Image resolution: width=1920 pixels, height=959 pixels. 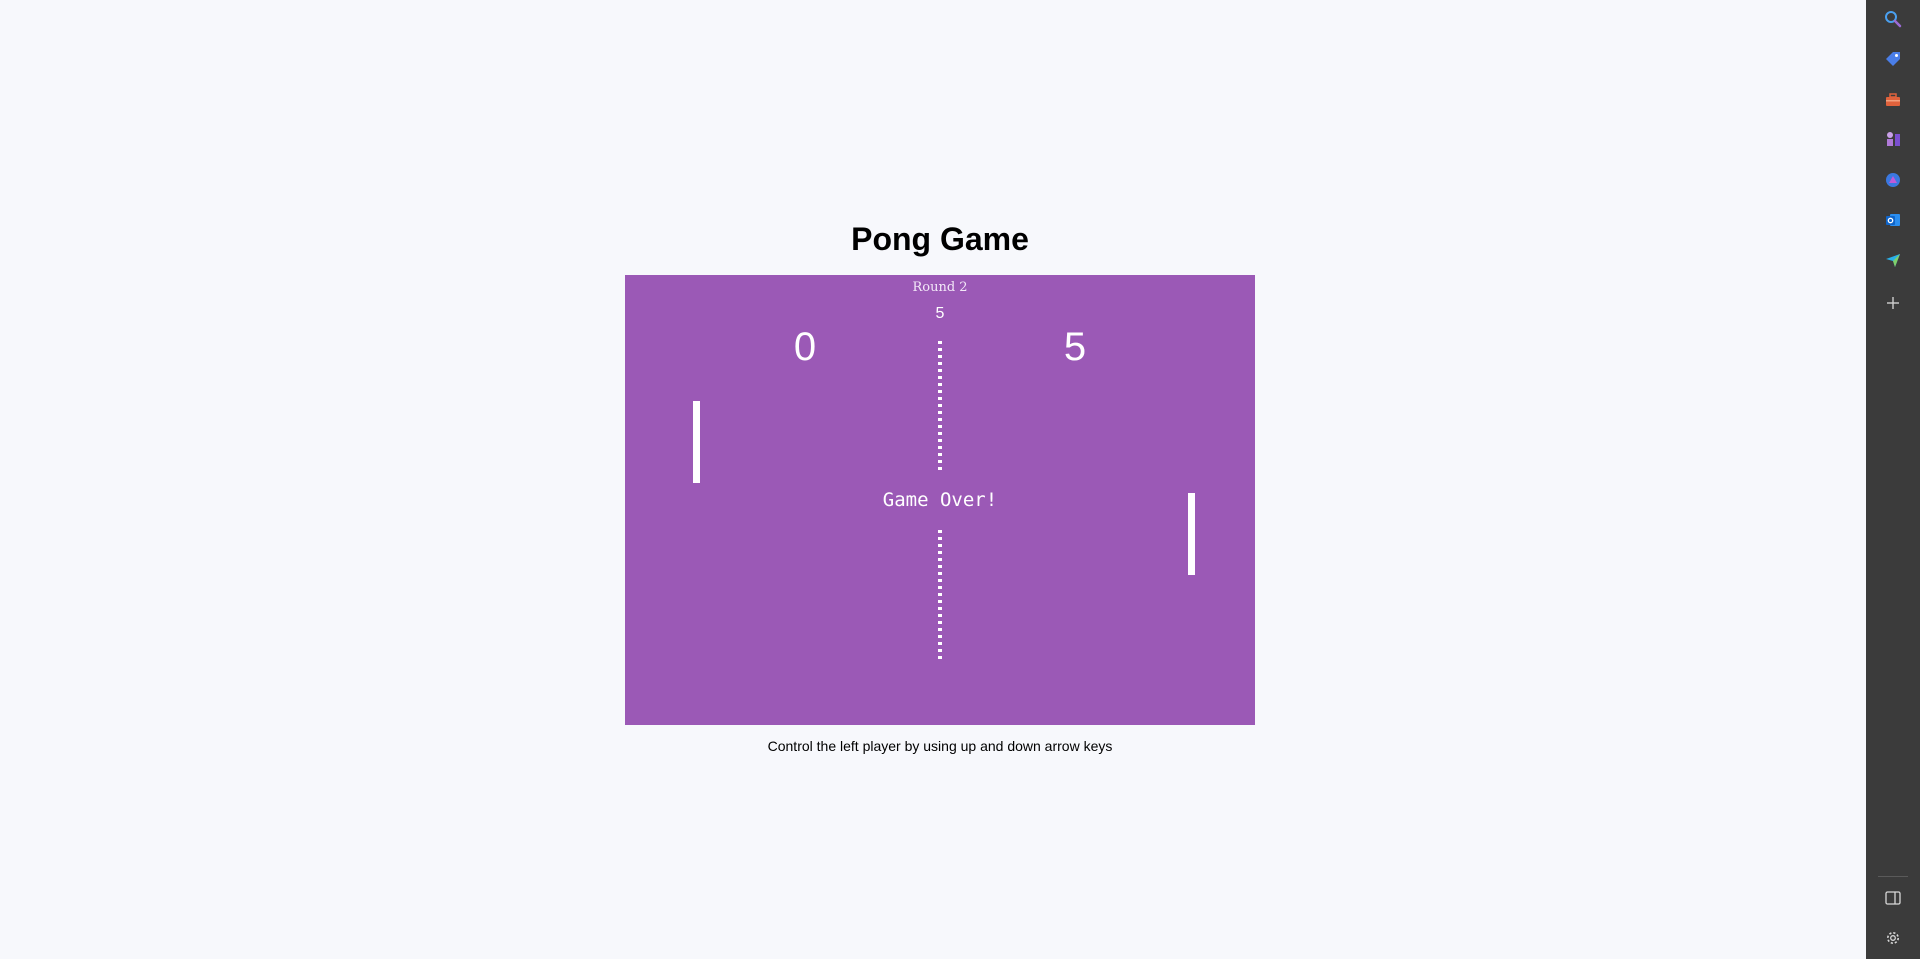 I want to click on left-player-score: 0, so click(x=805, y=347).